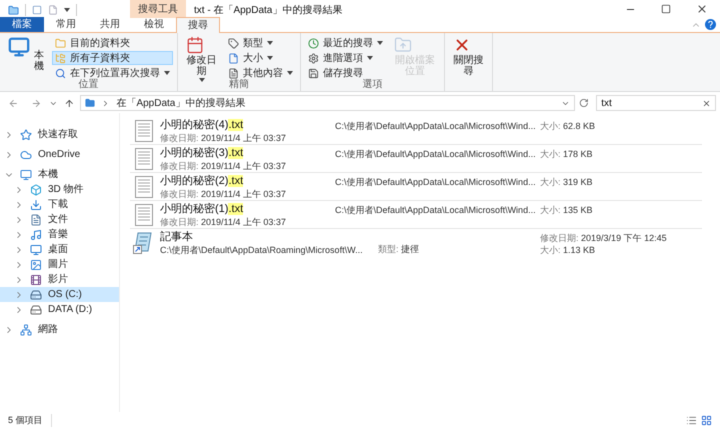 The width and height of the screenshot is (720, 429). I want to click on refresh-icon, so click(583, 103).